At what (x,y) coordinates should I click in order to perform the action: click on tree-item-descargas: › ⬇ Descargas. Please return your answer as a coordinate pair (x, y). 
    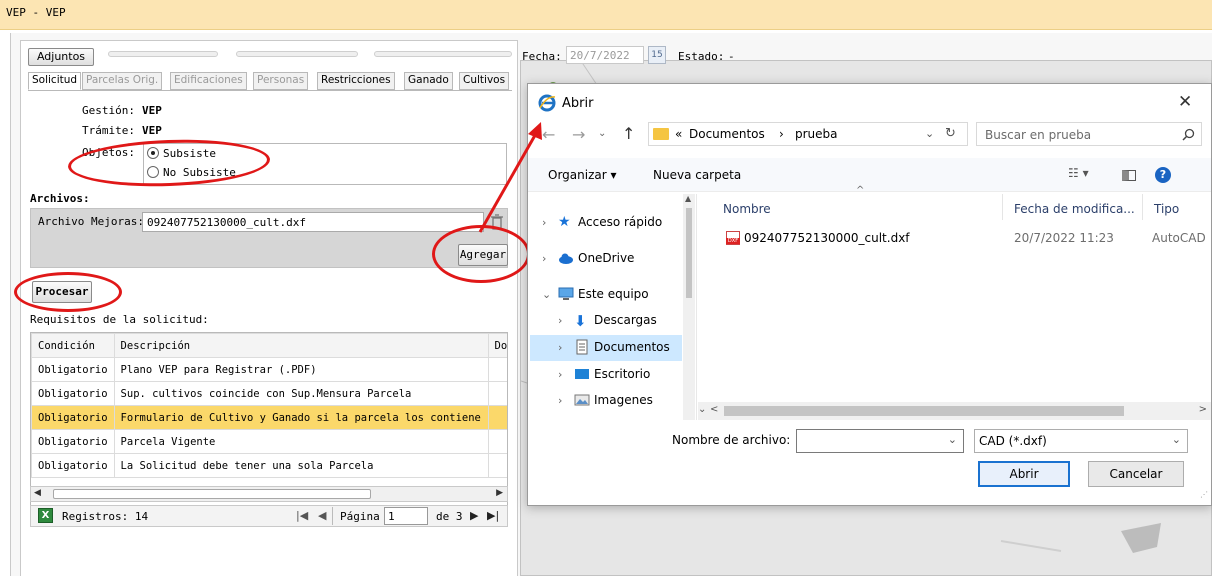
    Looking at the image, I should click on (621, 321).